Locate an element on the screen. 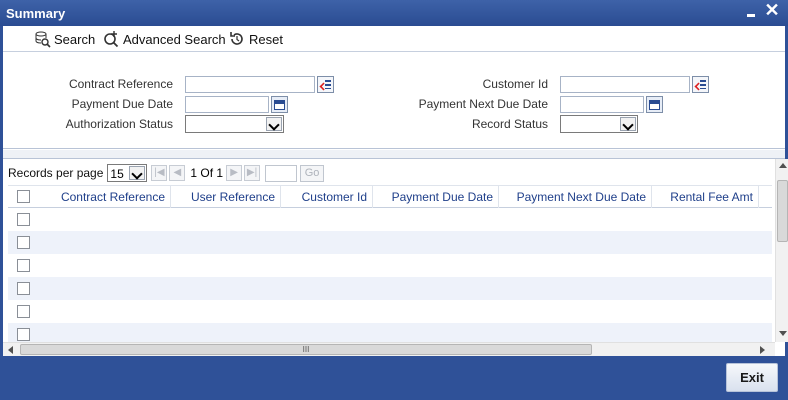 Image resolution: width=788 pixels, height=400 pixels. records-per-page-select: 15 is located at coordinates (127, 173).